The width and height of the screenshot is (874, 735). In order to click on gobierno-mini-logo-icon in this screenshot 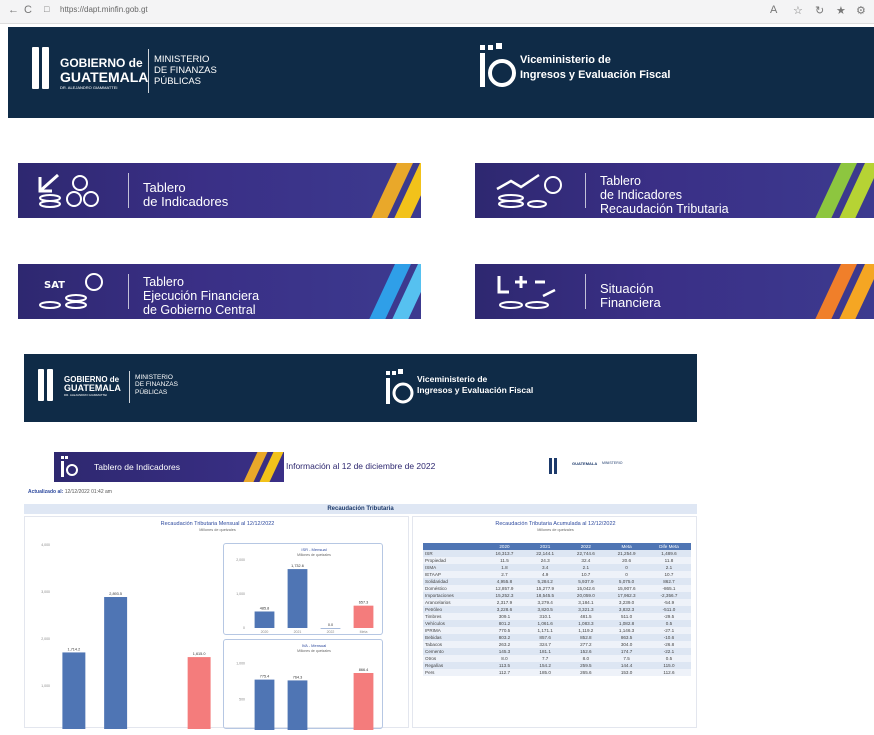, I will do `click(560, 466)`.